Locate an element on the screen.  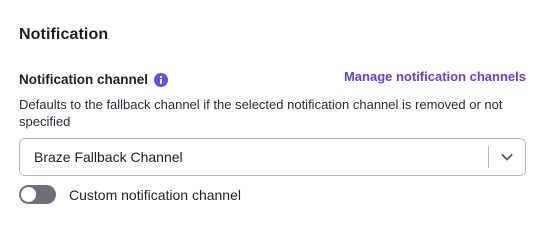
custom-notification-channel-toggle is located at coordinates (37, 194).